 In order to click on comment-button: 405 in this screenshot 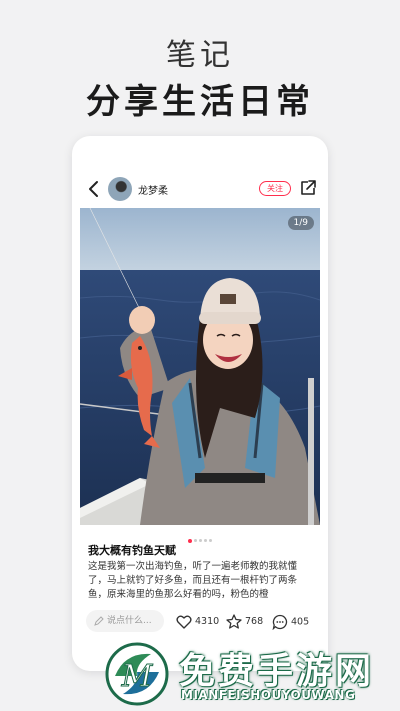, I will do `click(291, 622)`.